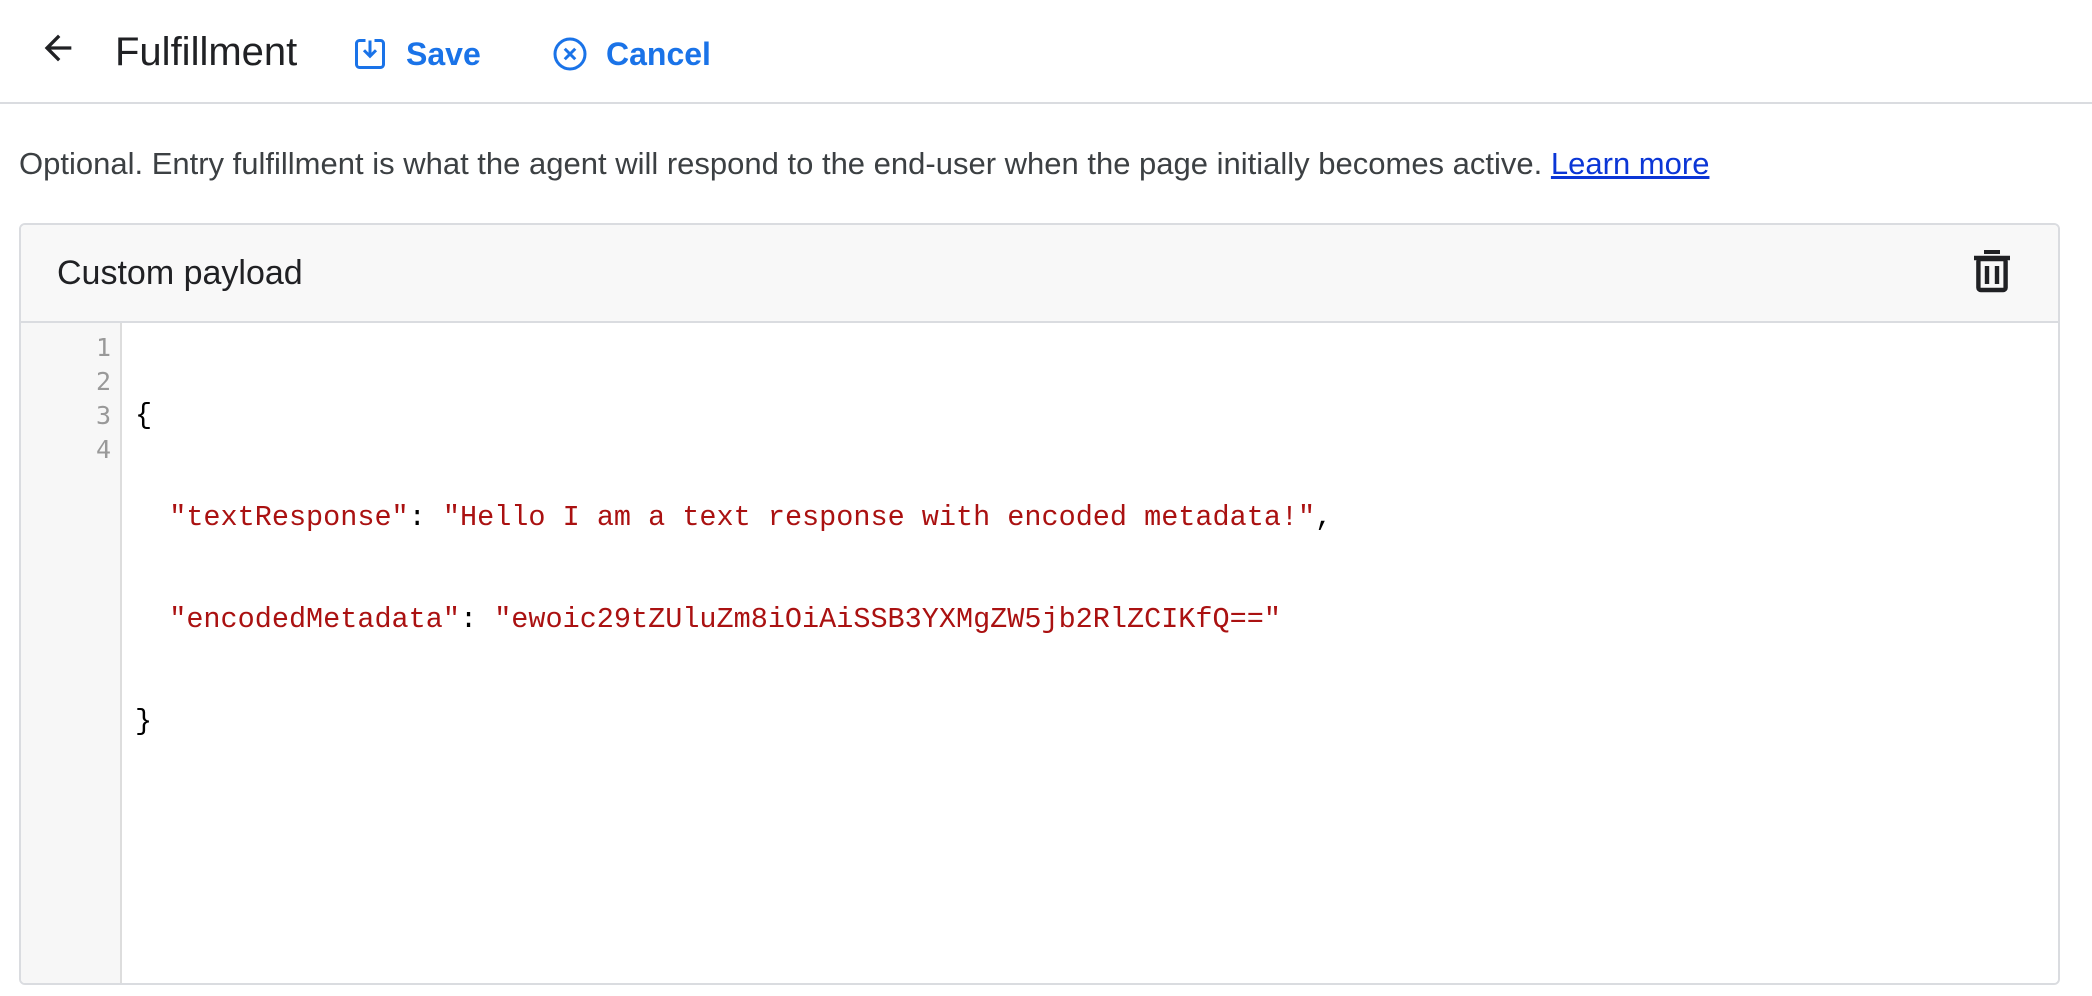 The height and width of the screenshot is (996, 2092). I want to click on save-label: Save, so click(443, 53).